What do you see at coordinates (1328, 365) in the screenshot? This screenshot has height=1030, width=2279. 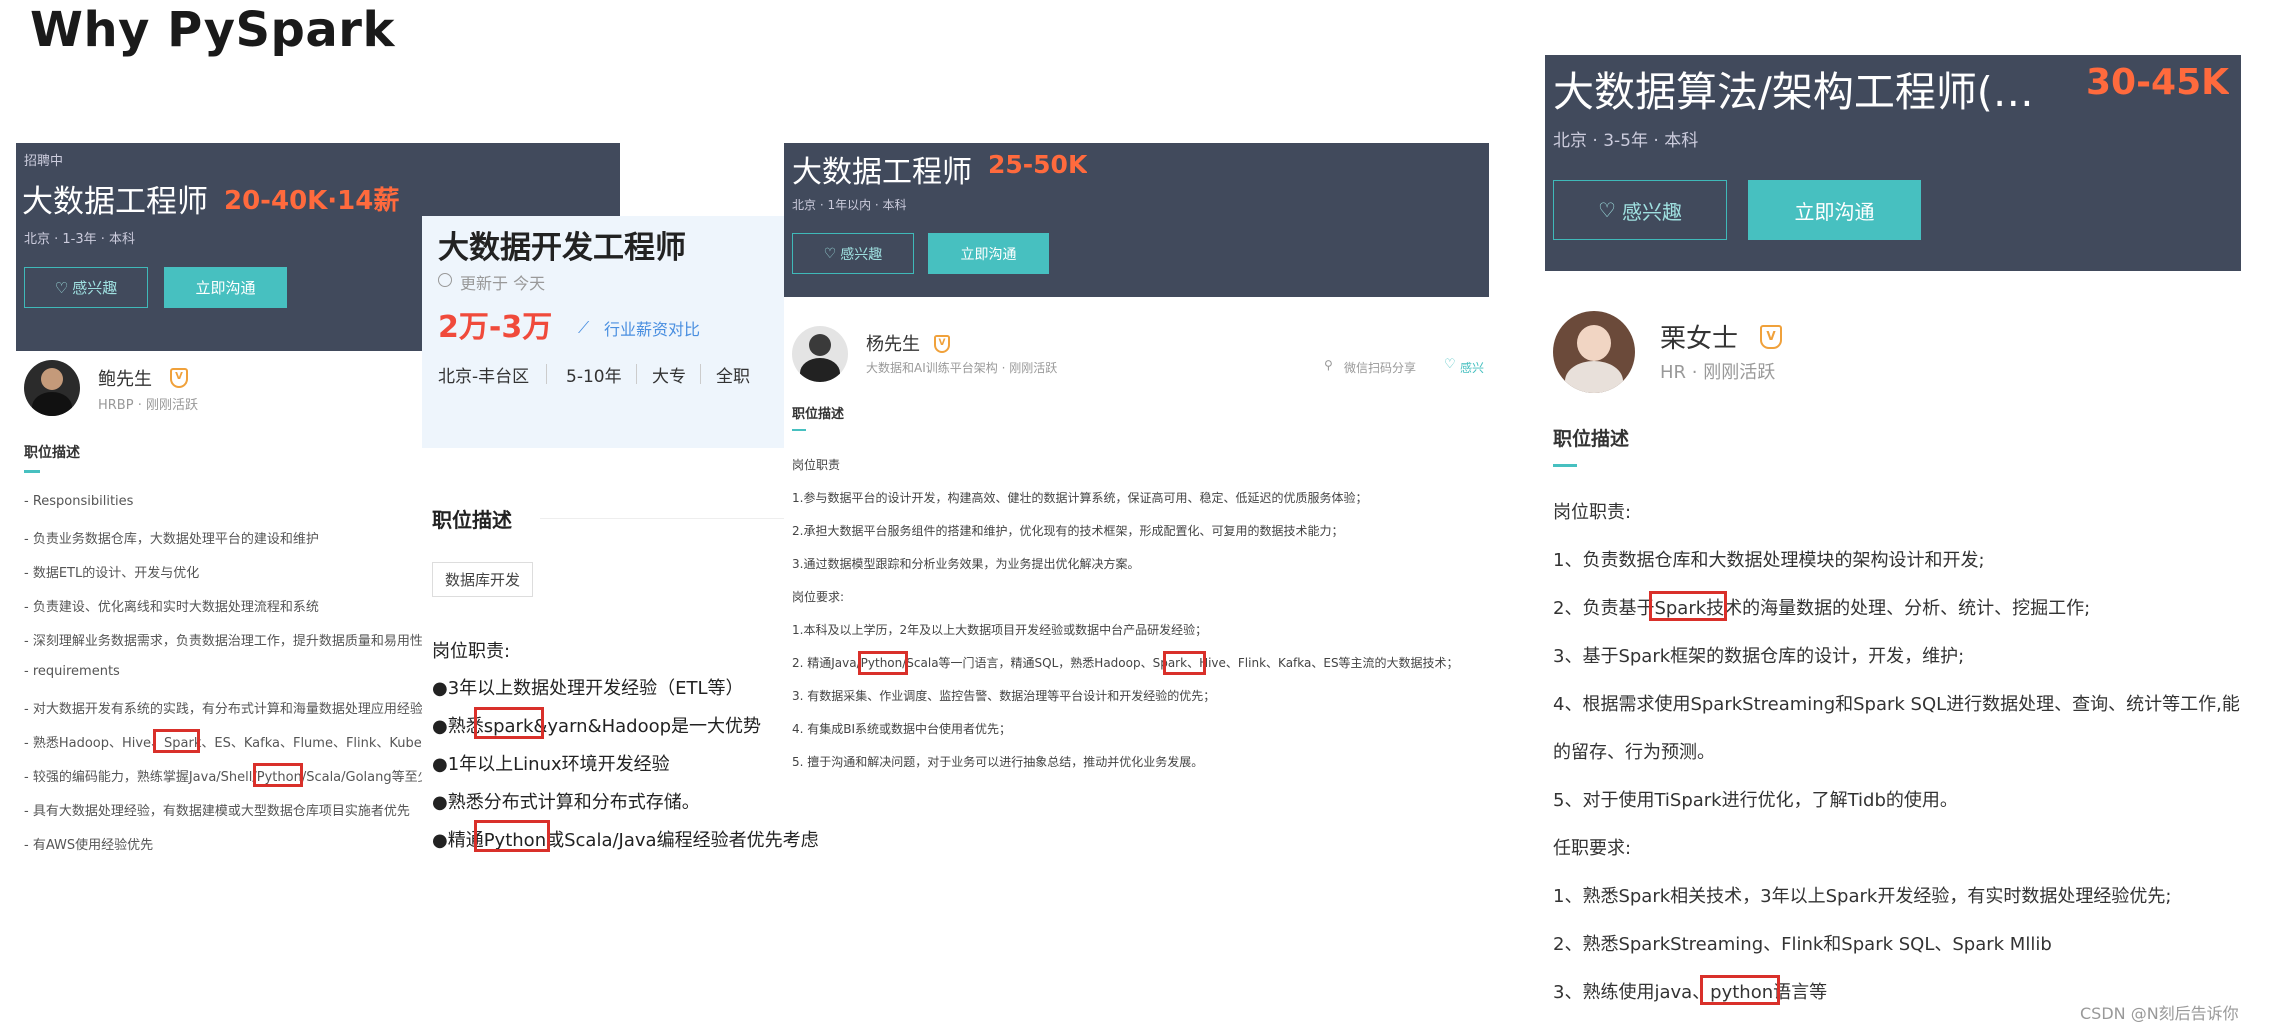 I see `link-icon: ⚲` at bounding box center [1328, 365].